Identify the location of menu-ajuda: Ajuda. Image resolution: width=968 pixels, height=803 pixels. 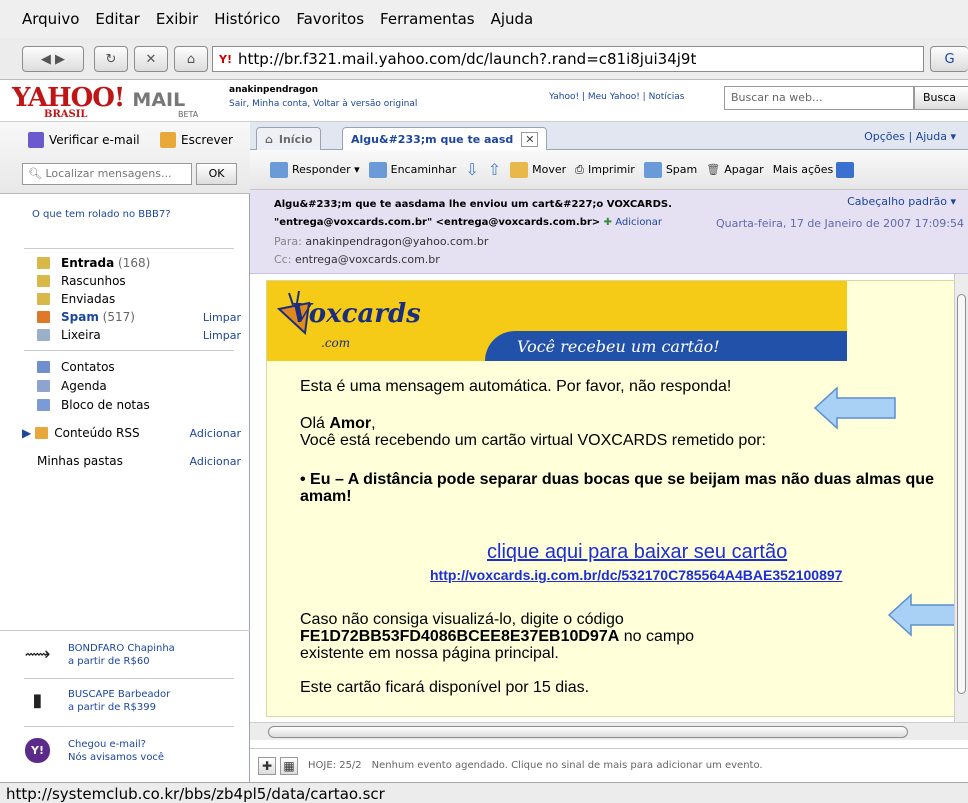
(512, 19).